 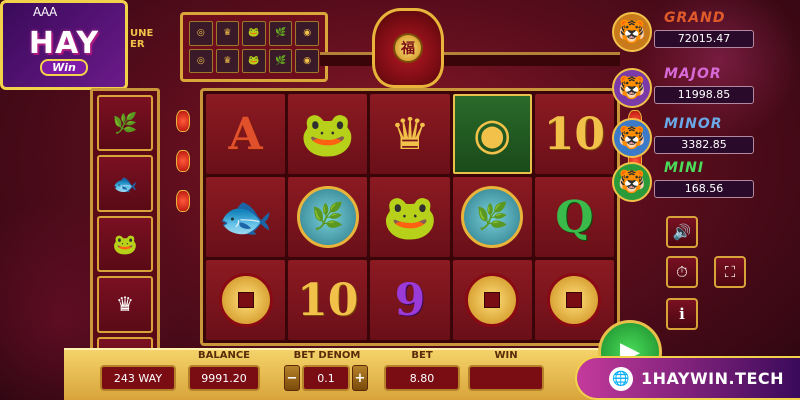 I want to click on fullscreen-button: ⛶, so click(x=730, y=272).